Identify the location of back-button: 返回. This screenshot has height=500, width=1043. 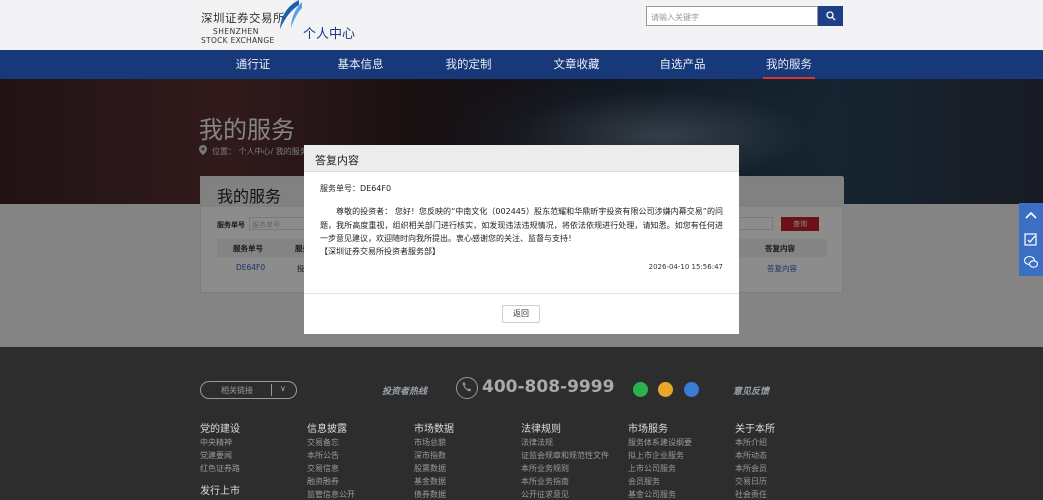
(521, 314).